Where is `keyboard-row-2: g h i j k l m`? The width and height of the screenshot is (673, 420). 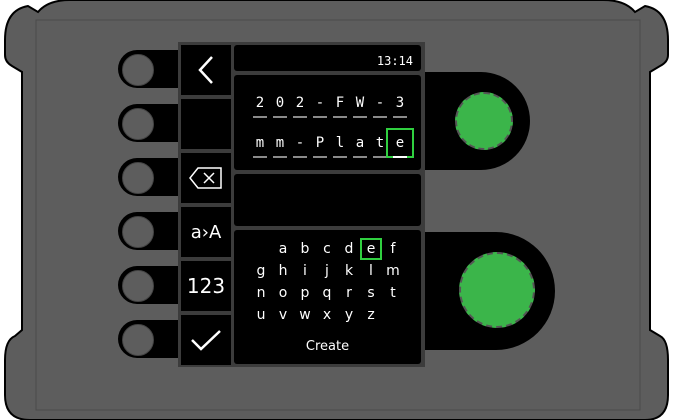 keyboard-row-2: g h i j k l m is located at coordinates (327, 271).